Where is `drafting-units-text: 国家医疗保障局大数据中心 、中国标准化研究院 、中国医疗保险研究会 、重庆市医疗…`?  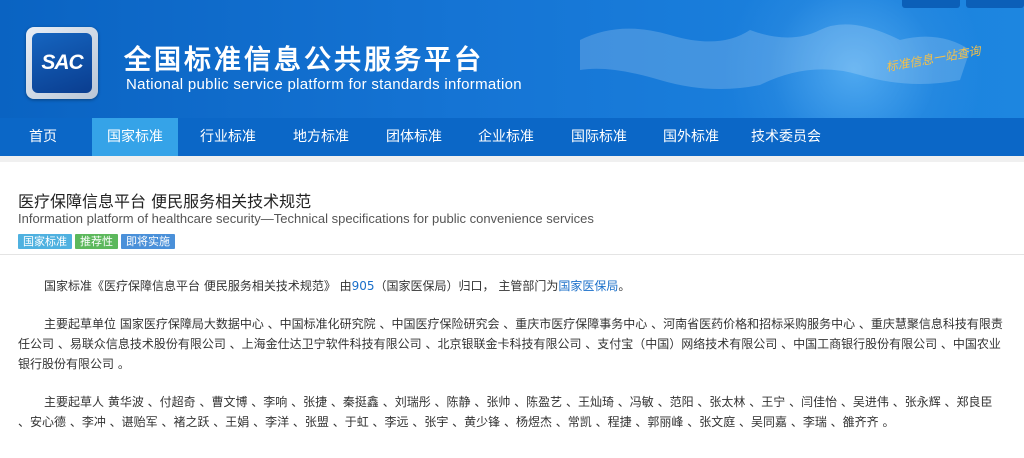 drafting-units-text: 国家医疗保障局大数据中心 、中国标准化研究院 、中国医疗保险研究会 、重庆市医疗… is located at coordinates (510, 344).